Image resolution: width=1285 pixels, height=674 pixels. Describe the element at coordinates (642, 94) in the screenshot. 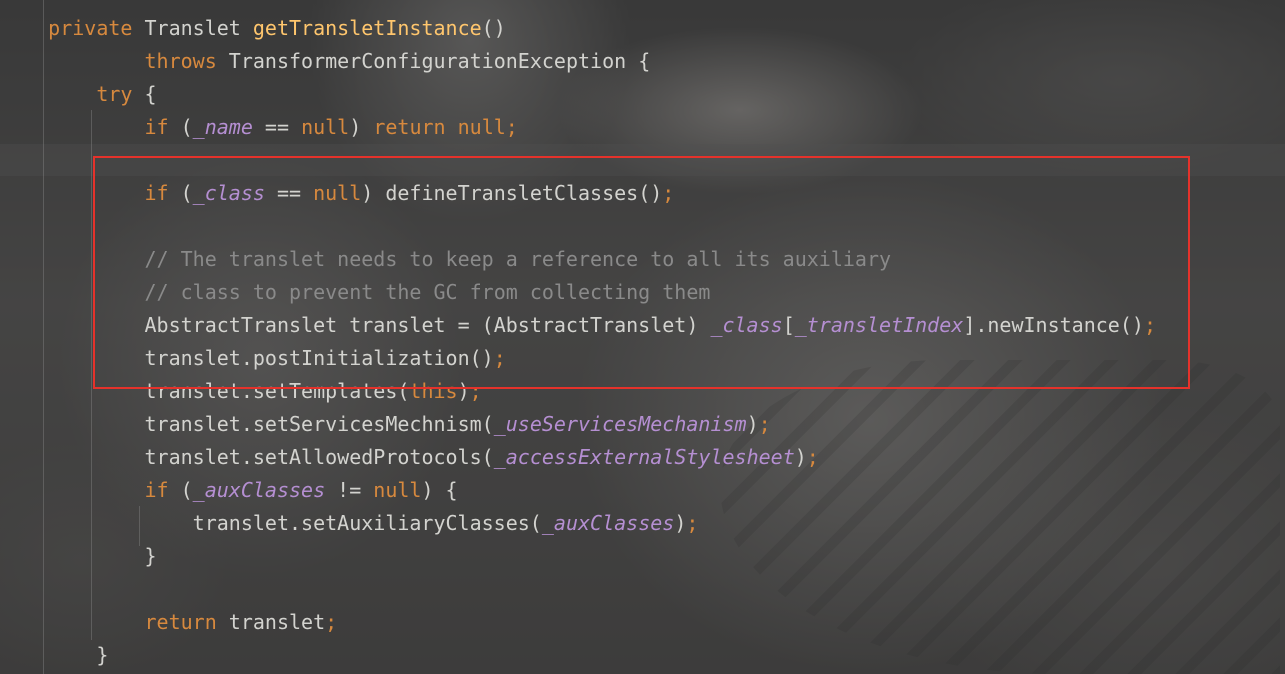

I see `code-line: try {` at that location.